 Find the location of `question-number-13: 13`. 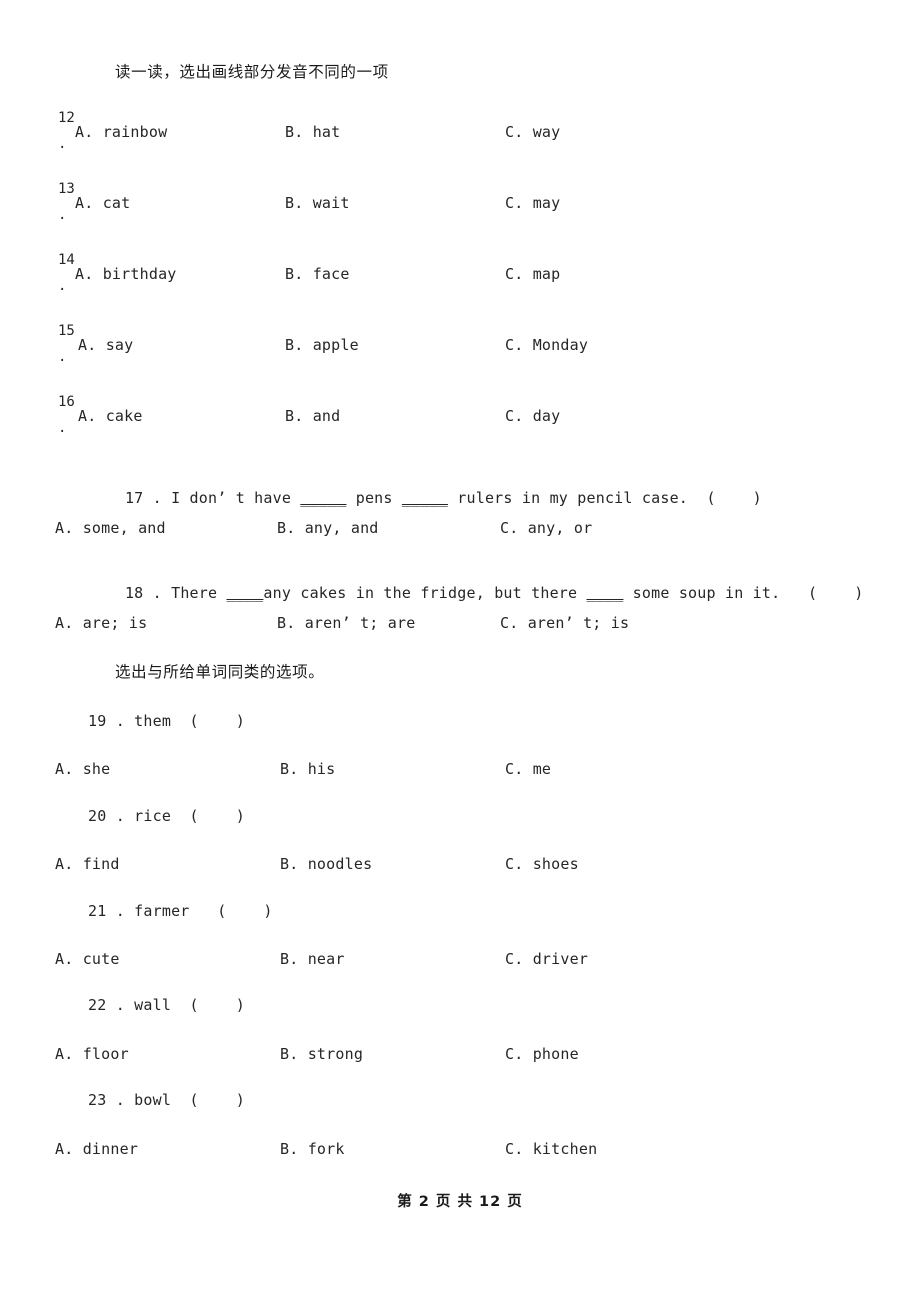

question-number-13: 13 is located at coordinates (66, 189).